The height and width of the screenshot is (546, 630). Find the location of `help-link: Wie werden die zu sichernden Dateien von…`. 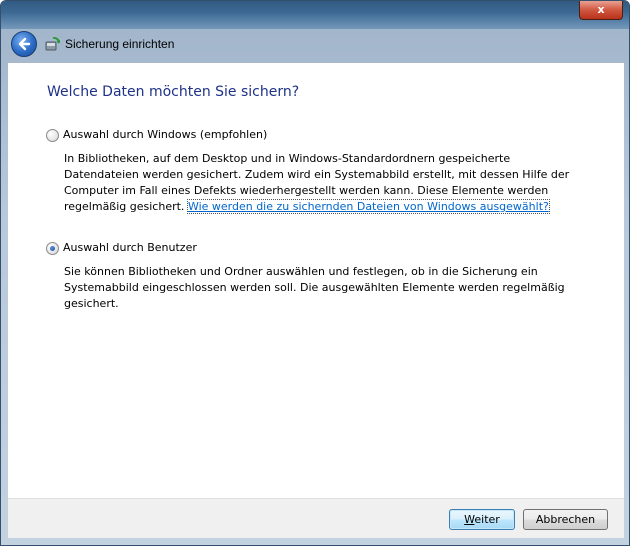

help-link: Wie werden die zu sichernden Dateien von… is located at coordinates (368, 206).